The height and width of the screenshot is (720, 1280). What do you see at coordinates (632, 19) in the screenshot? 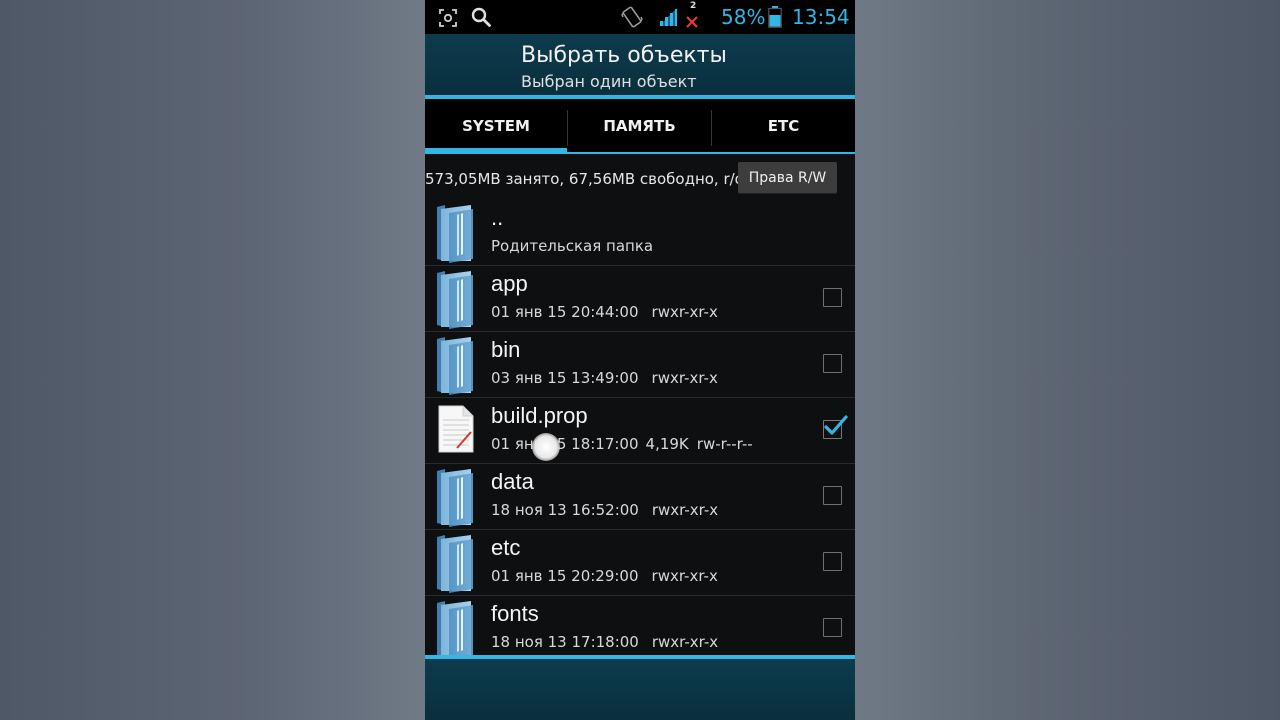
I see `vibrate-icon` at bounding box center [632, 19].